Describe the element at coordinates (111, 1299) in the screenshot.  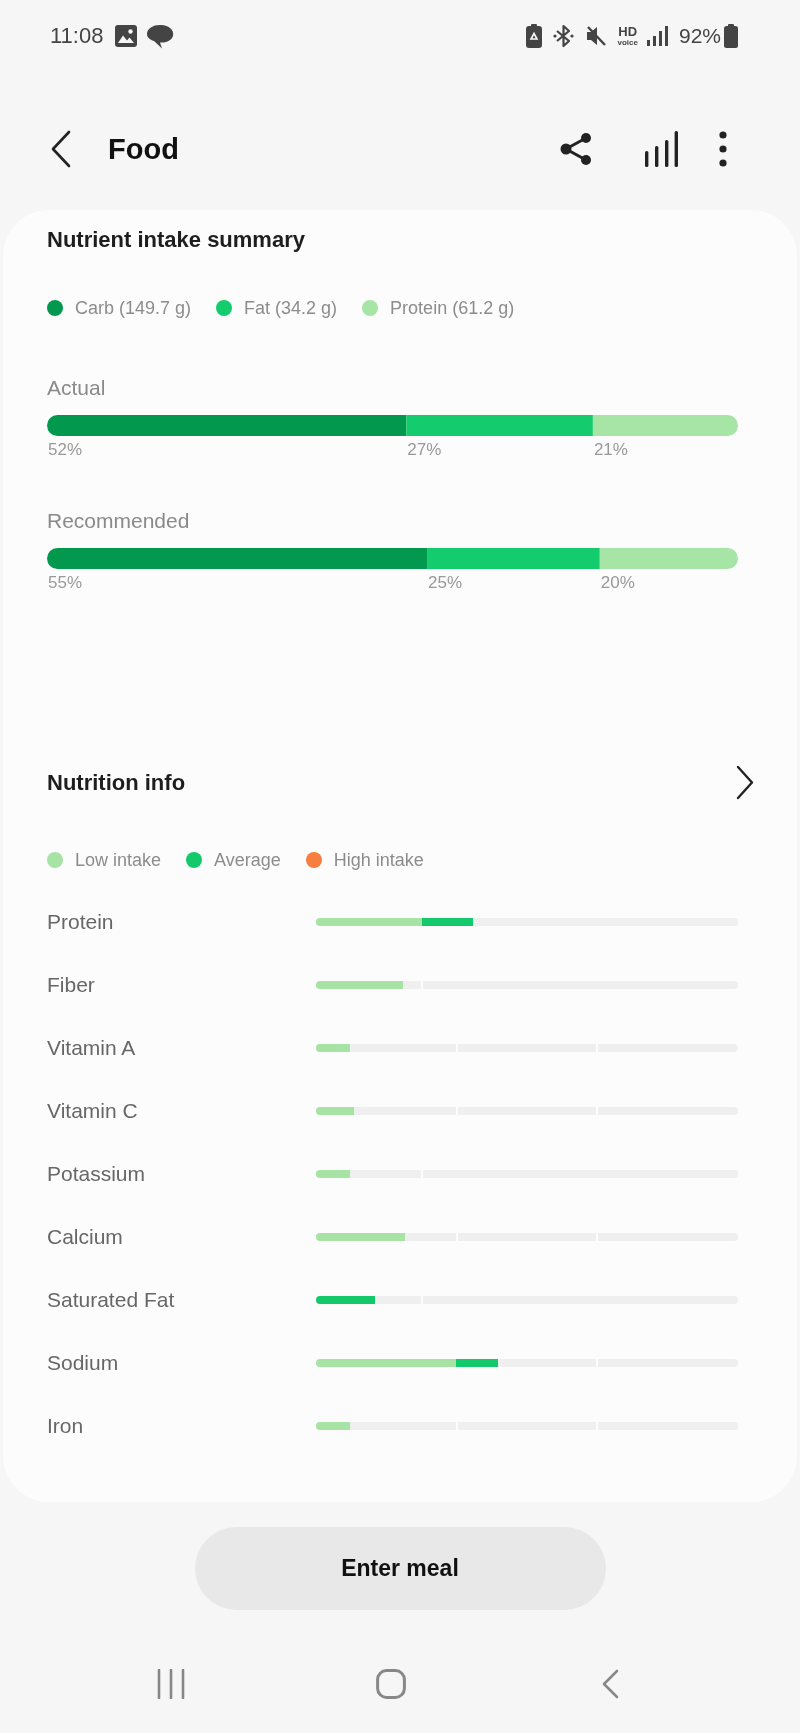
I see `nutrient-name: Saturated Fat` at that location.